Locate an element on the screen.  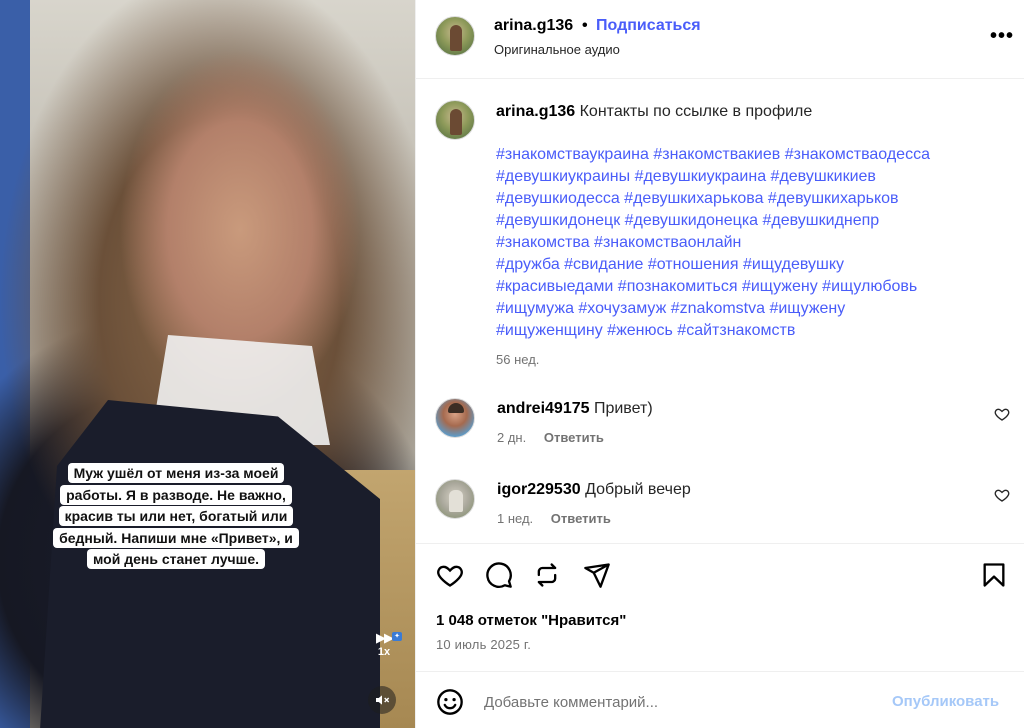
comment-meta: 2 дн. Ответить is located at coordinates (550, 437).